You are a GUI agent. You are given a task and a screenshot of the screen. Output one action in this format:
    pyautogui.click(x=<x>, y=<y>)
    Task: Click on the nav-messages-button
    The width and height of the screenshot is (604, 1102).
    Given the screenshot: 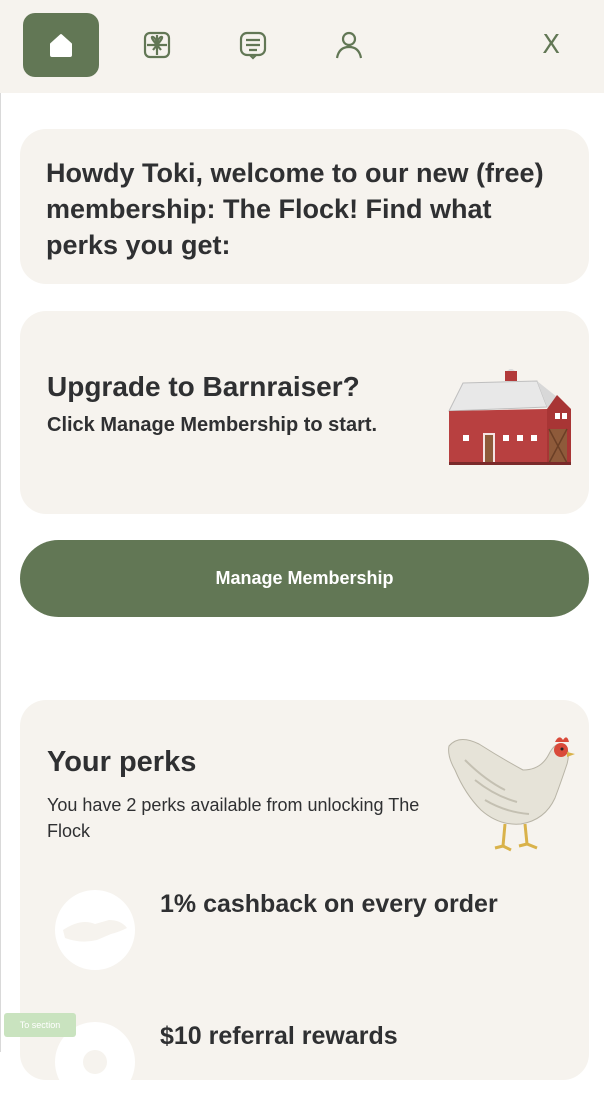 What is the action you would take?
    pyautogui.click(x=253, y=45)
    